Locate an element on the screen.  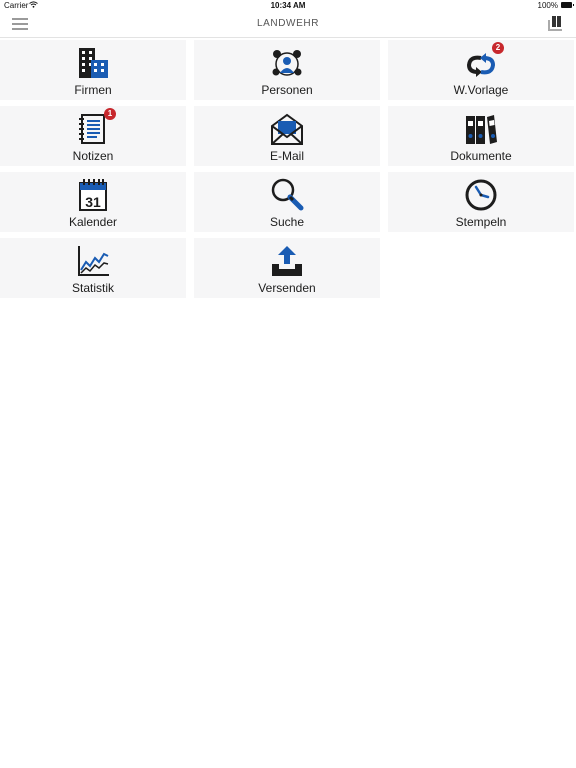
page-title: LANDWEHR is located at coordinates (288, 23).